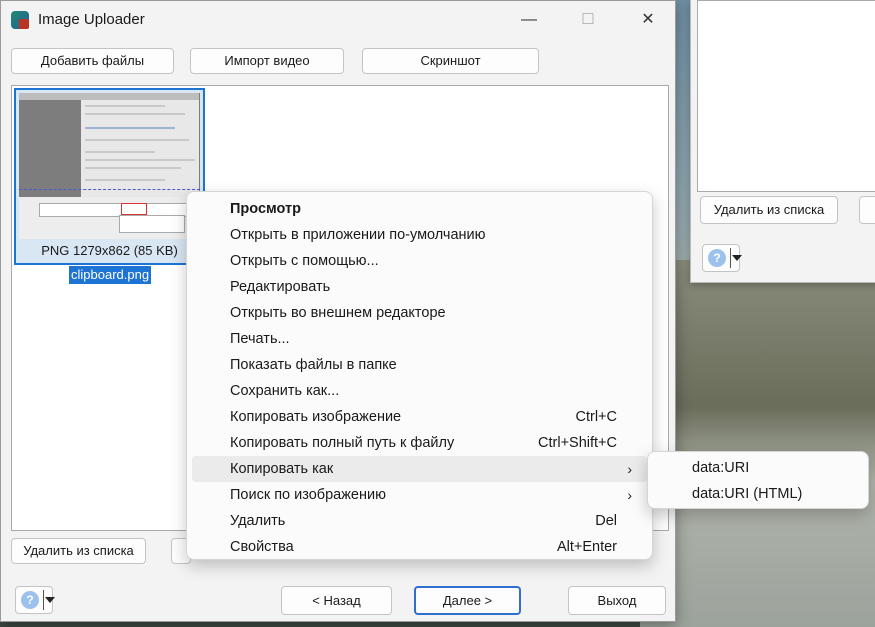 The image size is (875, 627). Describe the element at coordinates (419, 521) in the screenshot. I see `menu-item-delete: Удалить Del` at that location.